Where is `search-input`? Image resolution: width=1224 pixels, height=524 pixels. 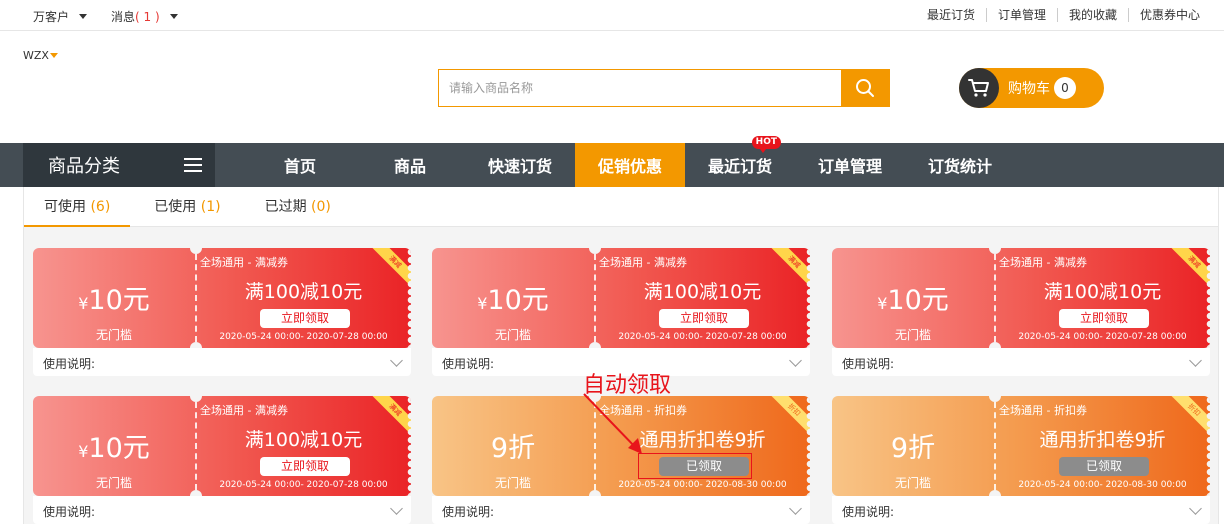
search-input is located at coordinates (640, 88).